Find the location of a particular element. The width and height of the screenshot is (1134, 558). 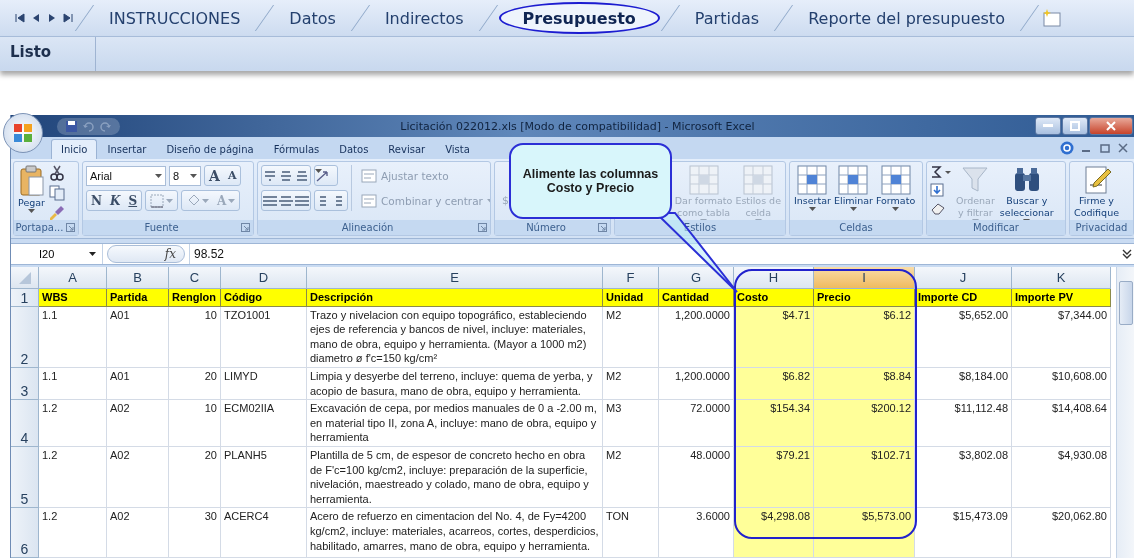

column-header: H is located at coordinates (774, 278).